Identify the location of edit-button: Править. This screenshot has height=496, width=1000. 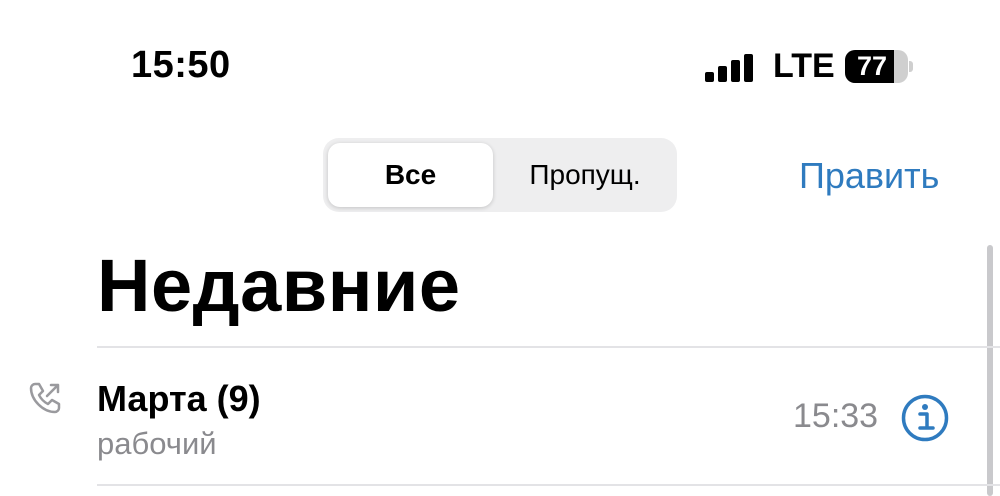
(869, 176).